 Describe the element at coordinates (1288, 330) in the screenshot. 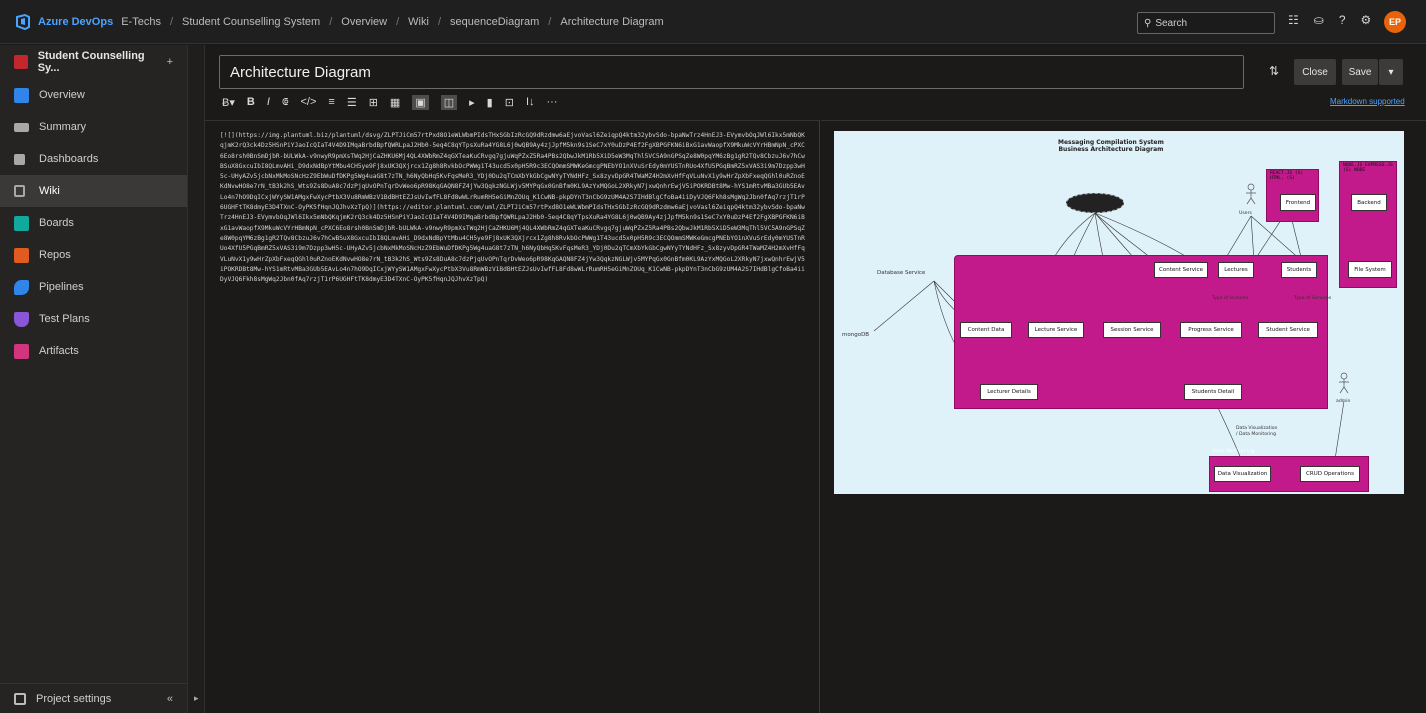

I see `student-service-node: Student Service` at that location.